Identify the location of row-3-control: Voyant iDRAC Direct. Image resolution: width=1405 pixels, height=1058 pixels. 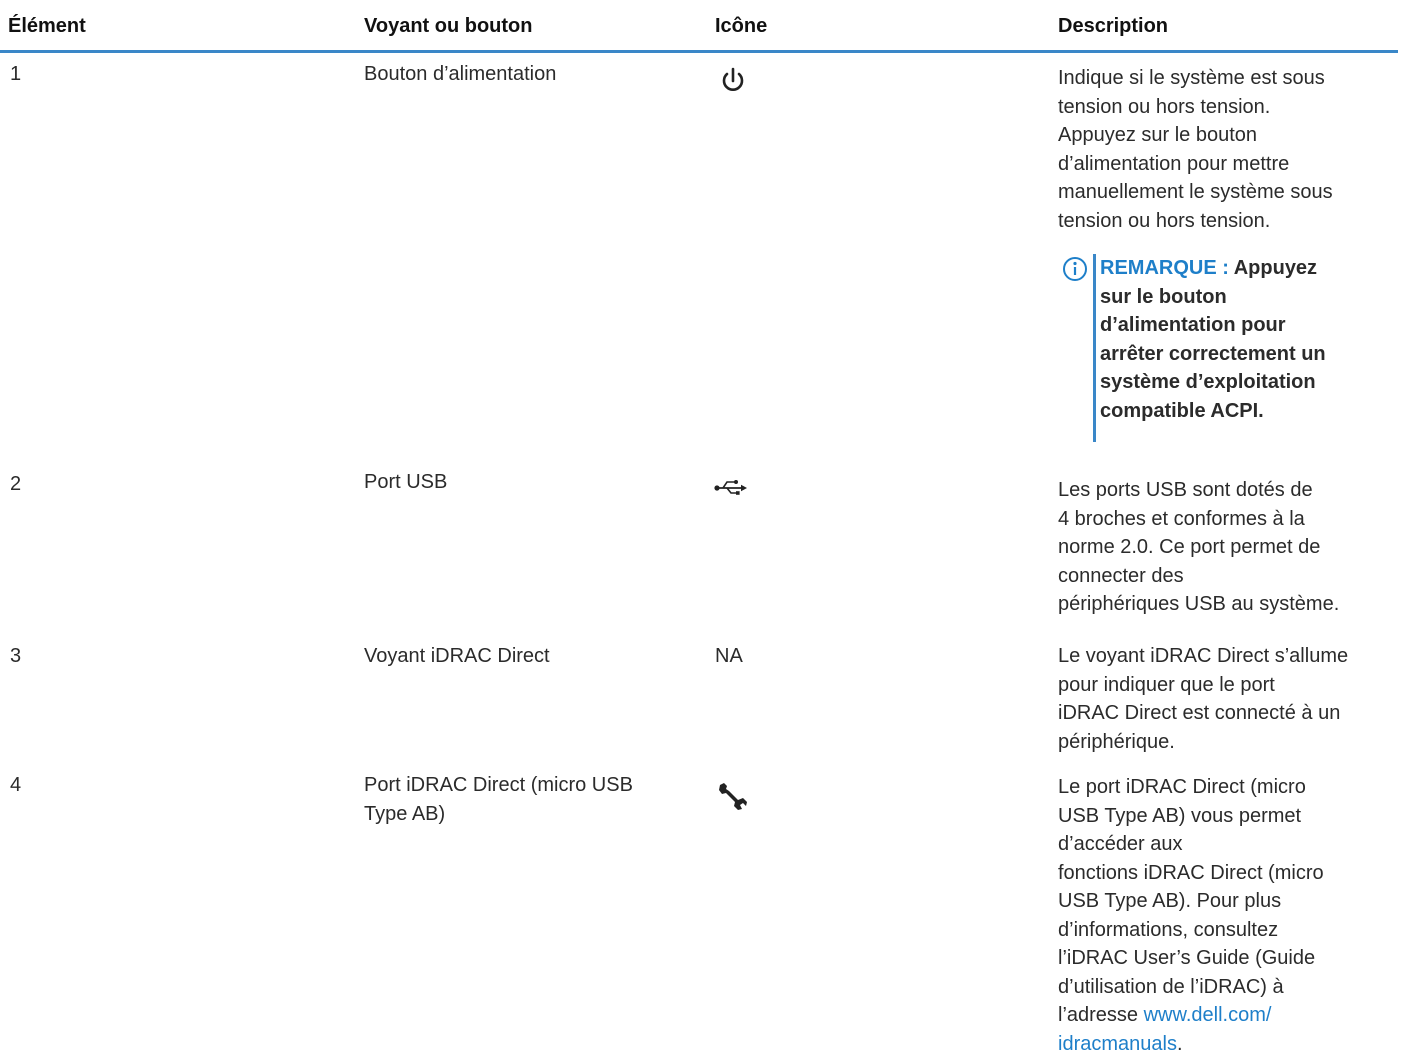
(457, 656).